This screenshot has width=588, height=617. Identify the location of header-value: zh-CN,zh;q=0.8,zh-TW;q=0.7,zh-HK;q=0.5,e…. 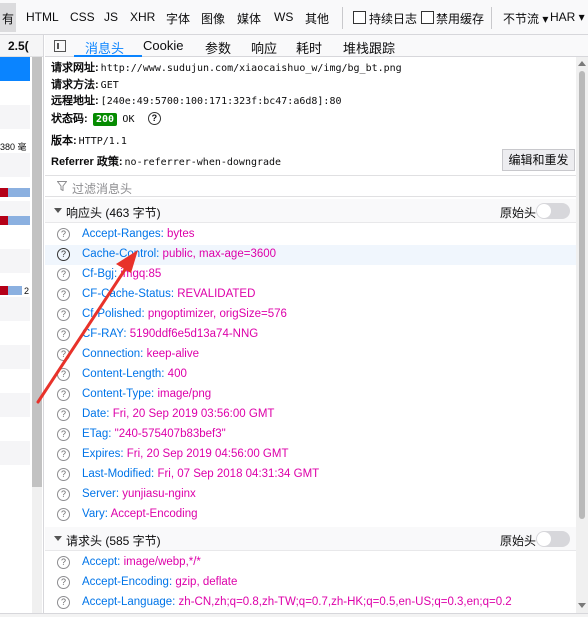
(345, 602).